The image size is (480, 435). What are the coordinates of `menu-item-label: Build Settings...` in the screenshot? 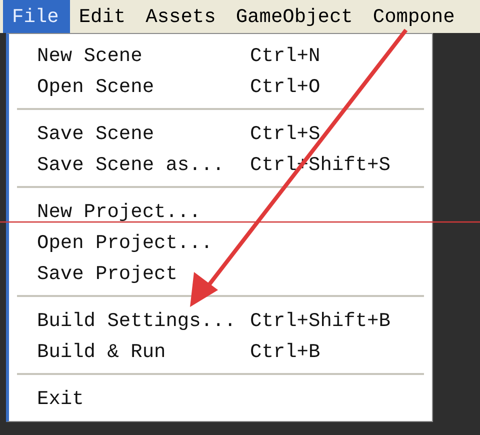 It's located at (137, 321).